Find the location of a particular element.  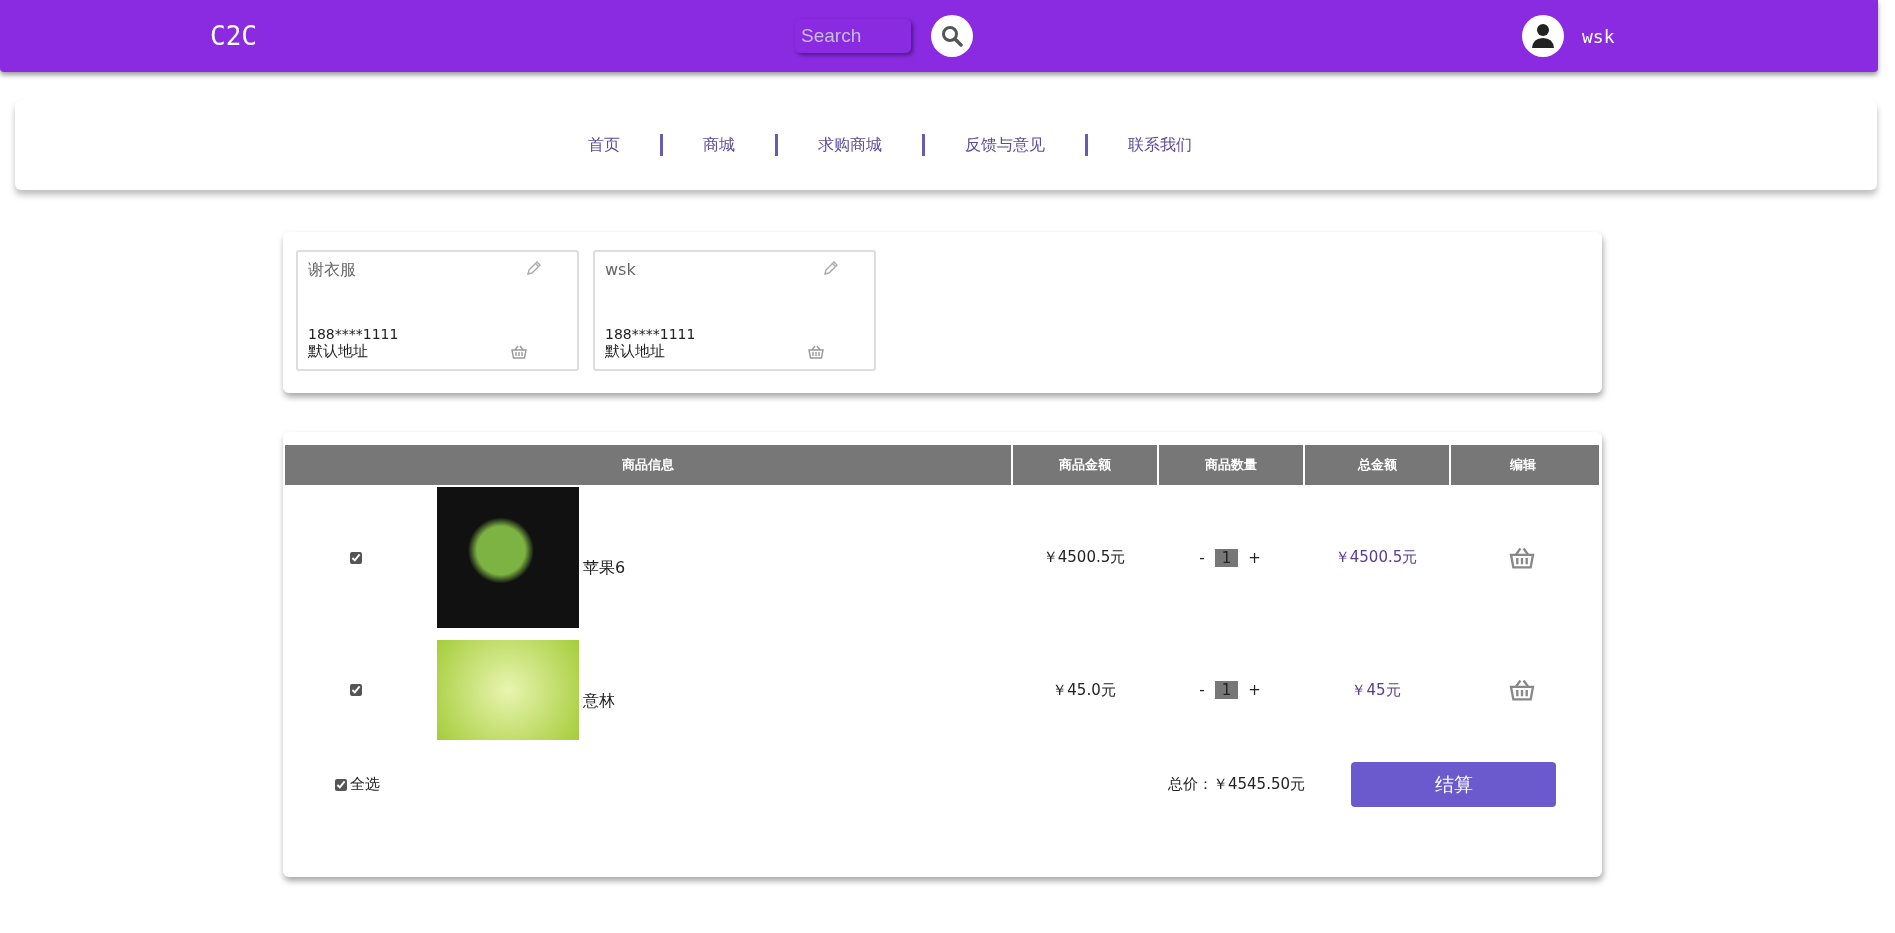

avatar-icon is located at coordinates (1543, 36).